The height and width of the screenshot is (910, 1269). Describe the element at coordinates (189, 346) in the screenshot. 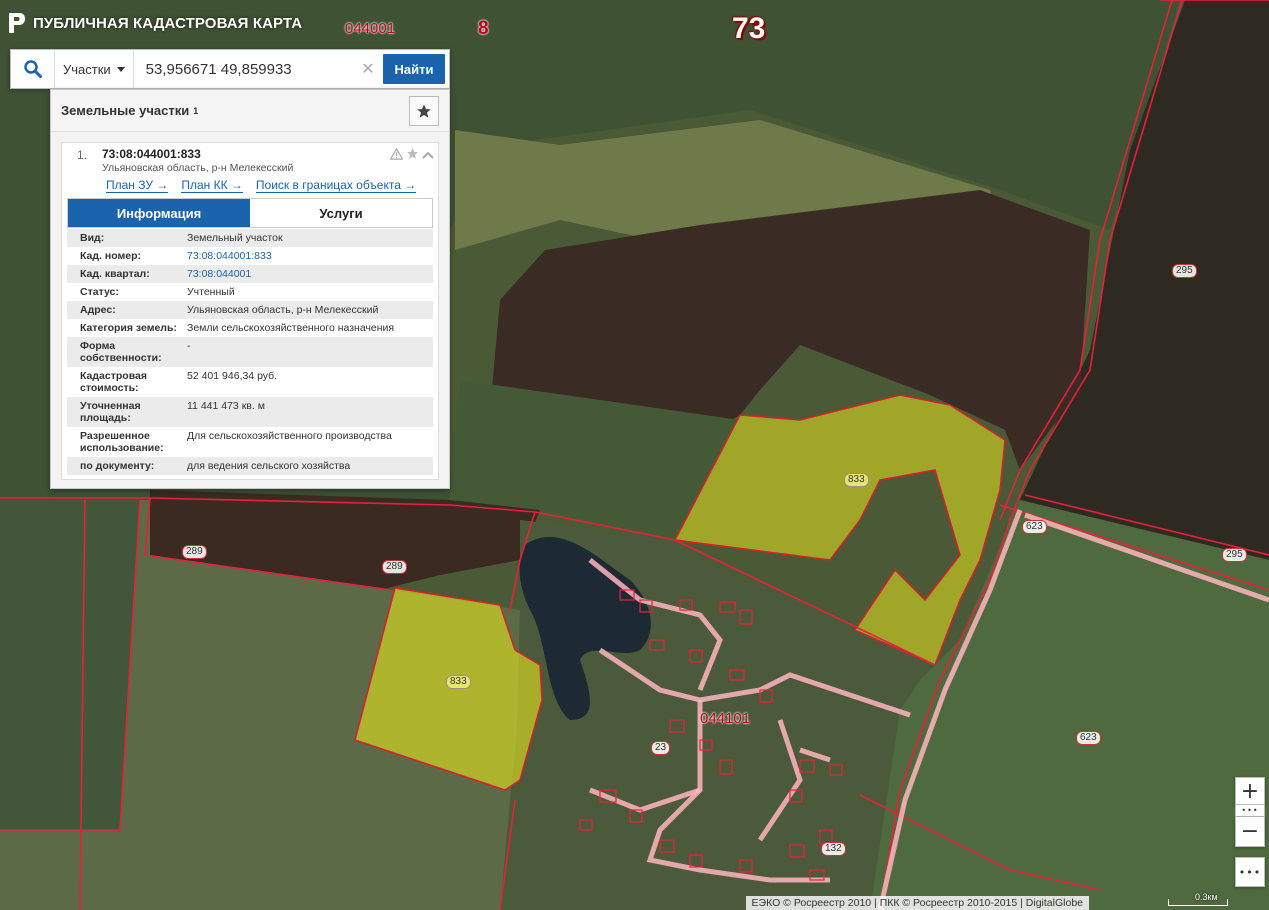

I see `info-value: -` at that location.